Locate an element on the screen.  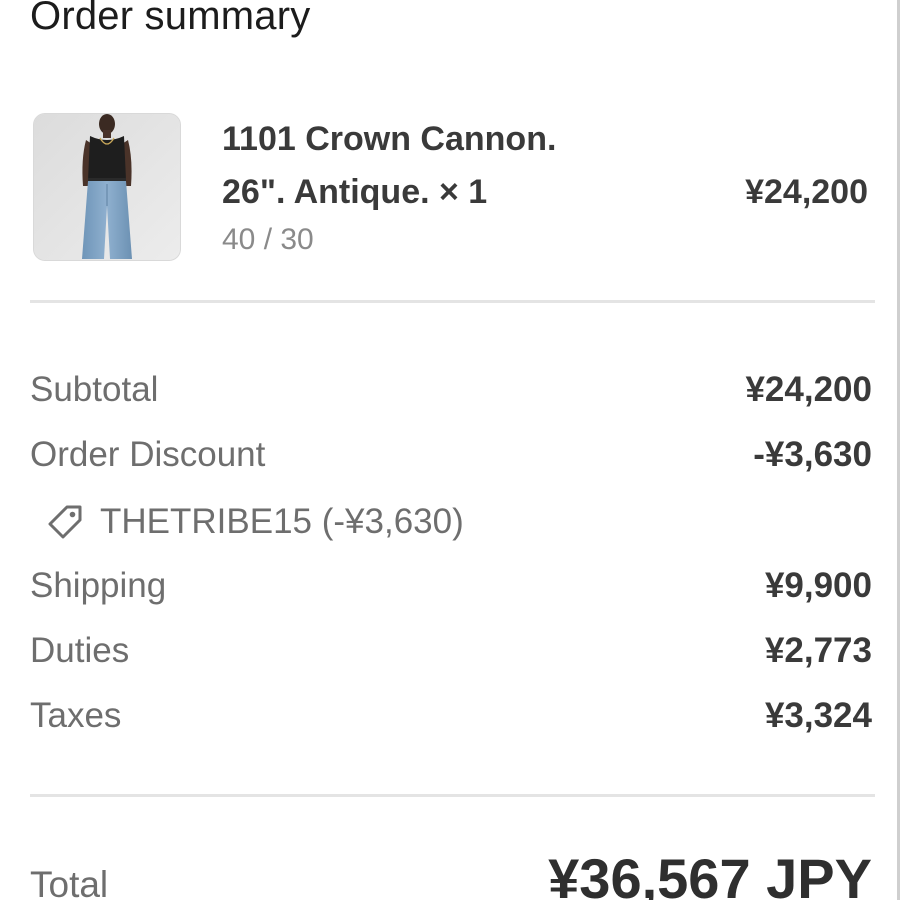
product-image is located at coordinates (107, 187).